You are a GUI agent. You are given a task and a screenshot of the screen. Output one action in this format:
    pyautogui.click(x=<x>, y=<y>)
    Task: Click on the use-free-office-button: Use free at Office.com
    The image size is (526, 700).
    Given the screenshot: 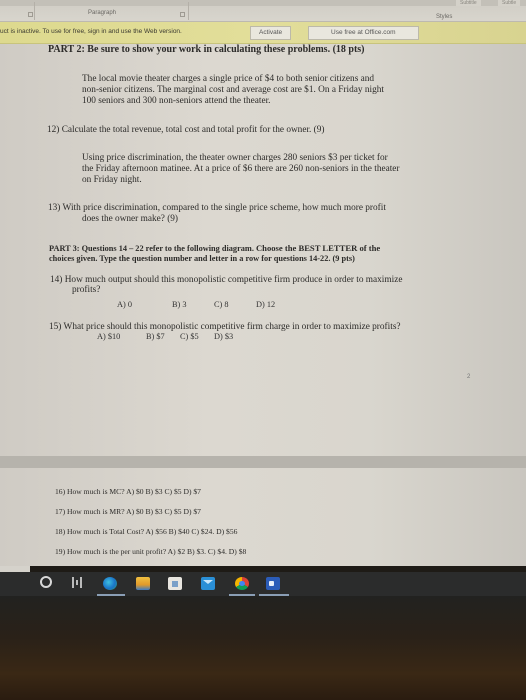 What is the action you would take?
    pyautogui.click(x=363, y=33)
    